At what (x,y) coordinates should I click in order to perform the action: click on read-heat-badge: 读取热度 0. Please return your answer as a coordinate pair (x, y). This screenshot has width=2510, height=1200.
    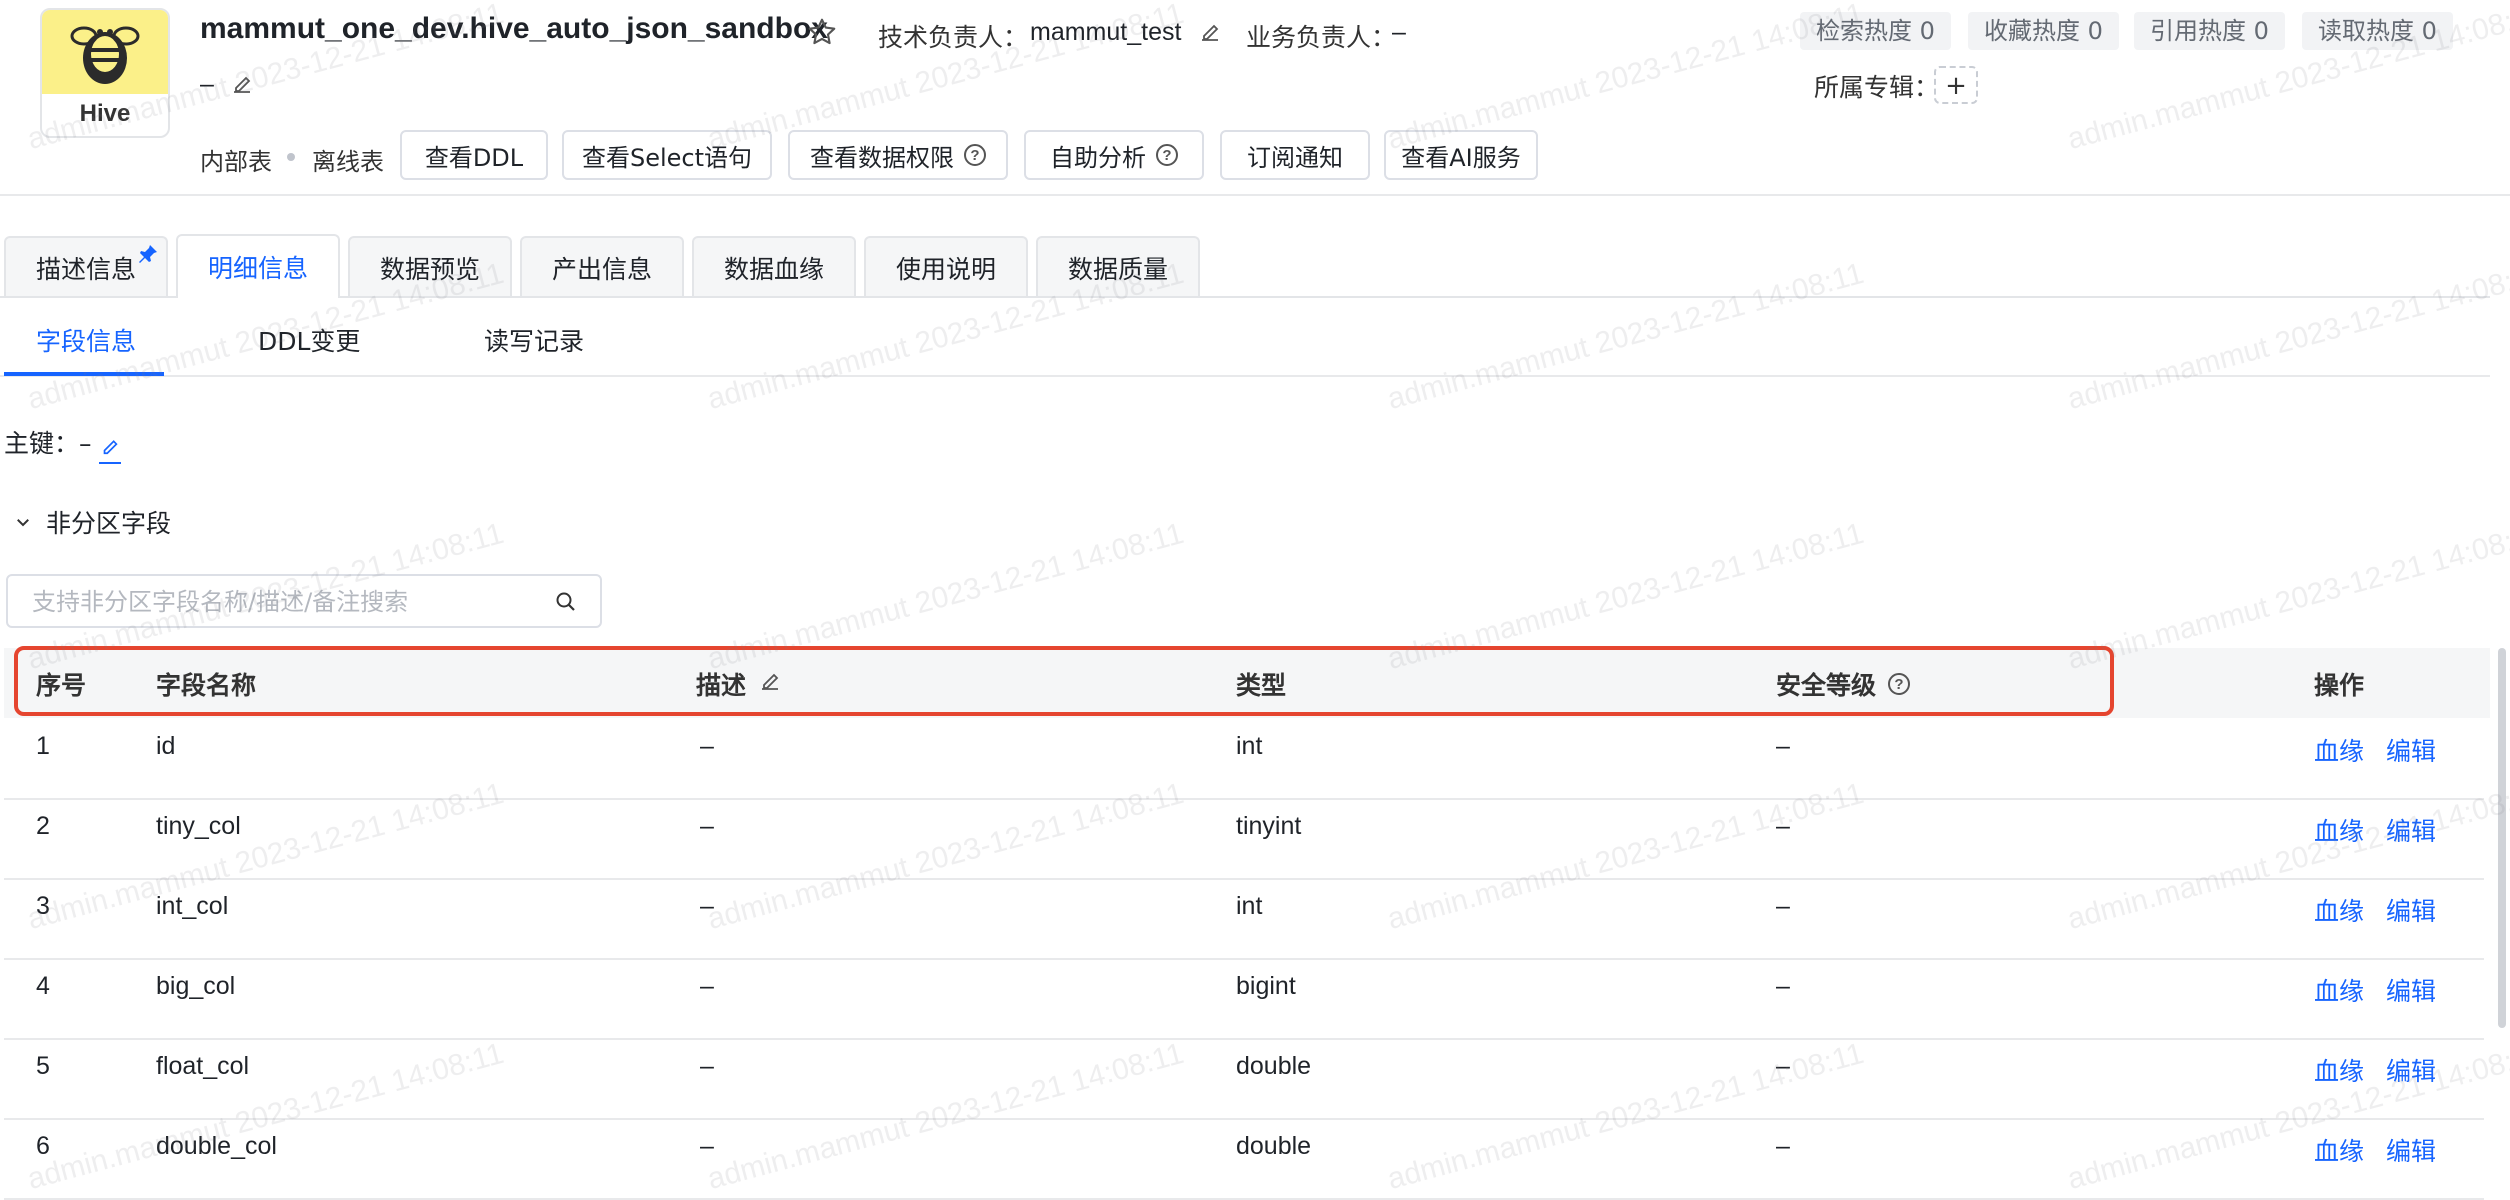
    Looking at the image, I should click on (2377, 31).